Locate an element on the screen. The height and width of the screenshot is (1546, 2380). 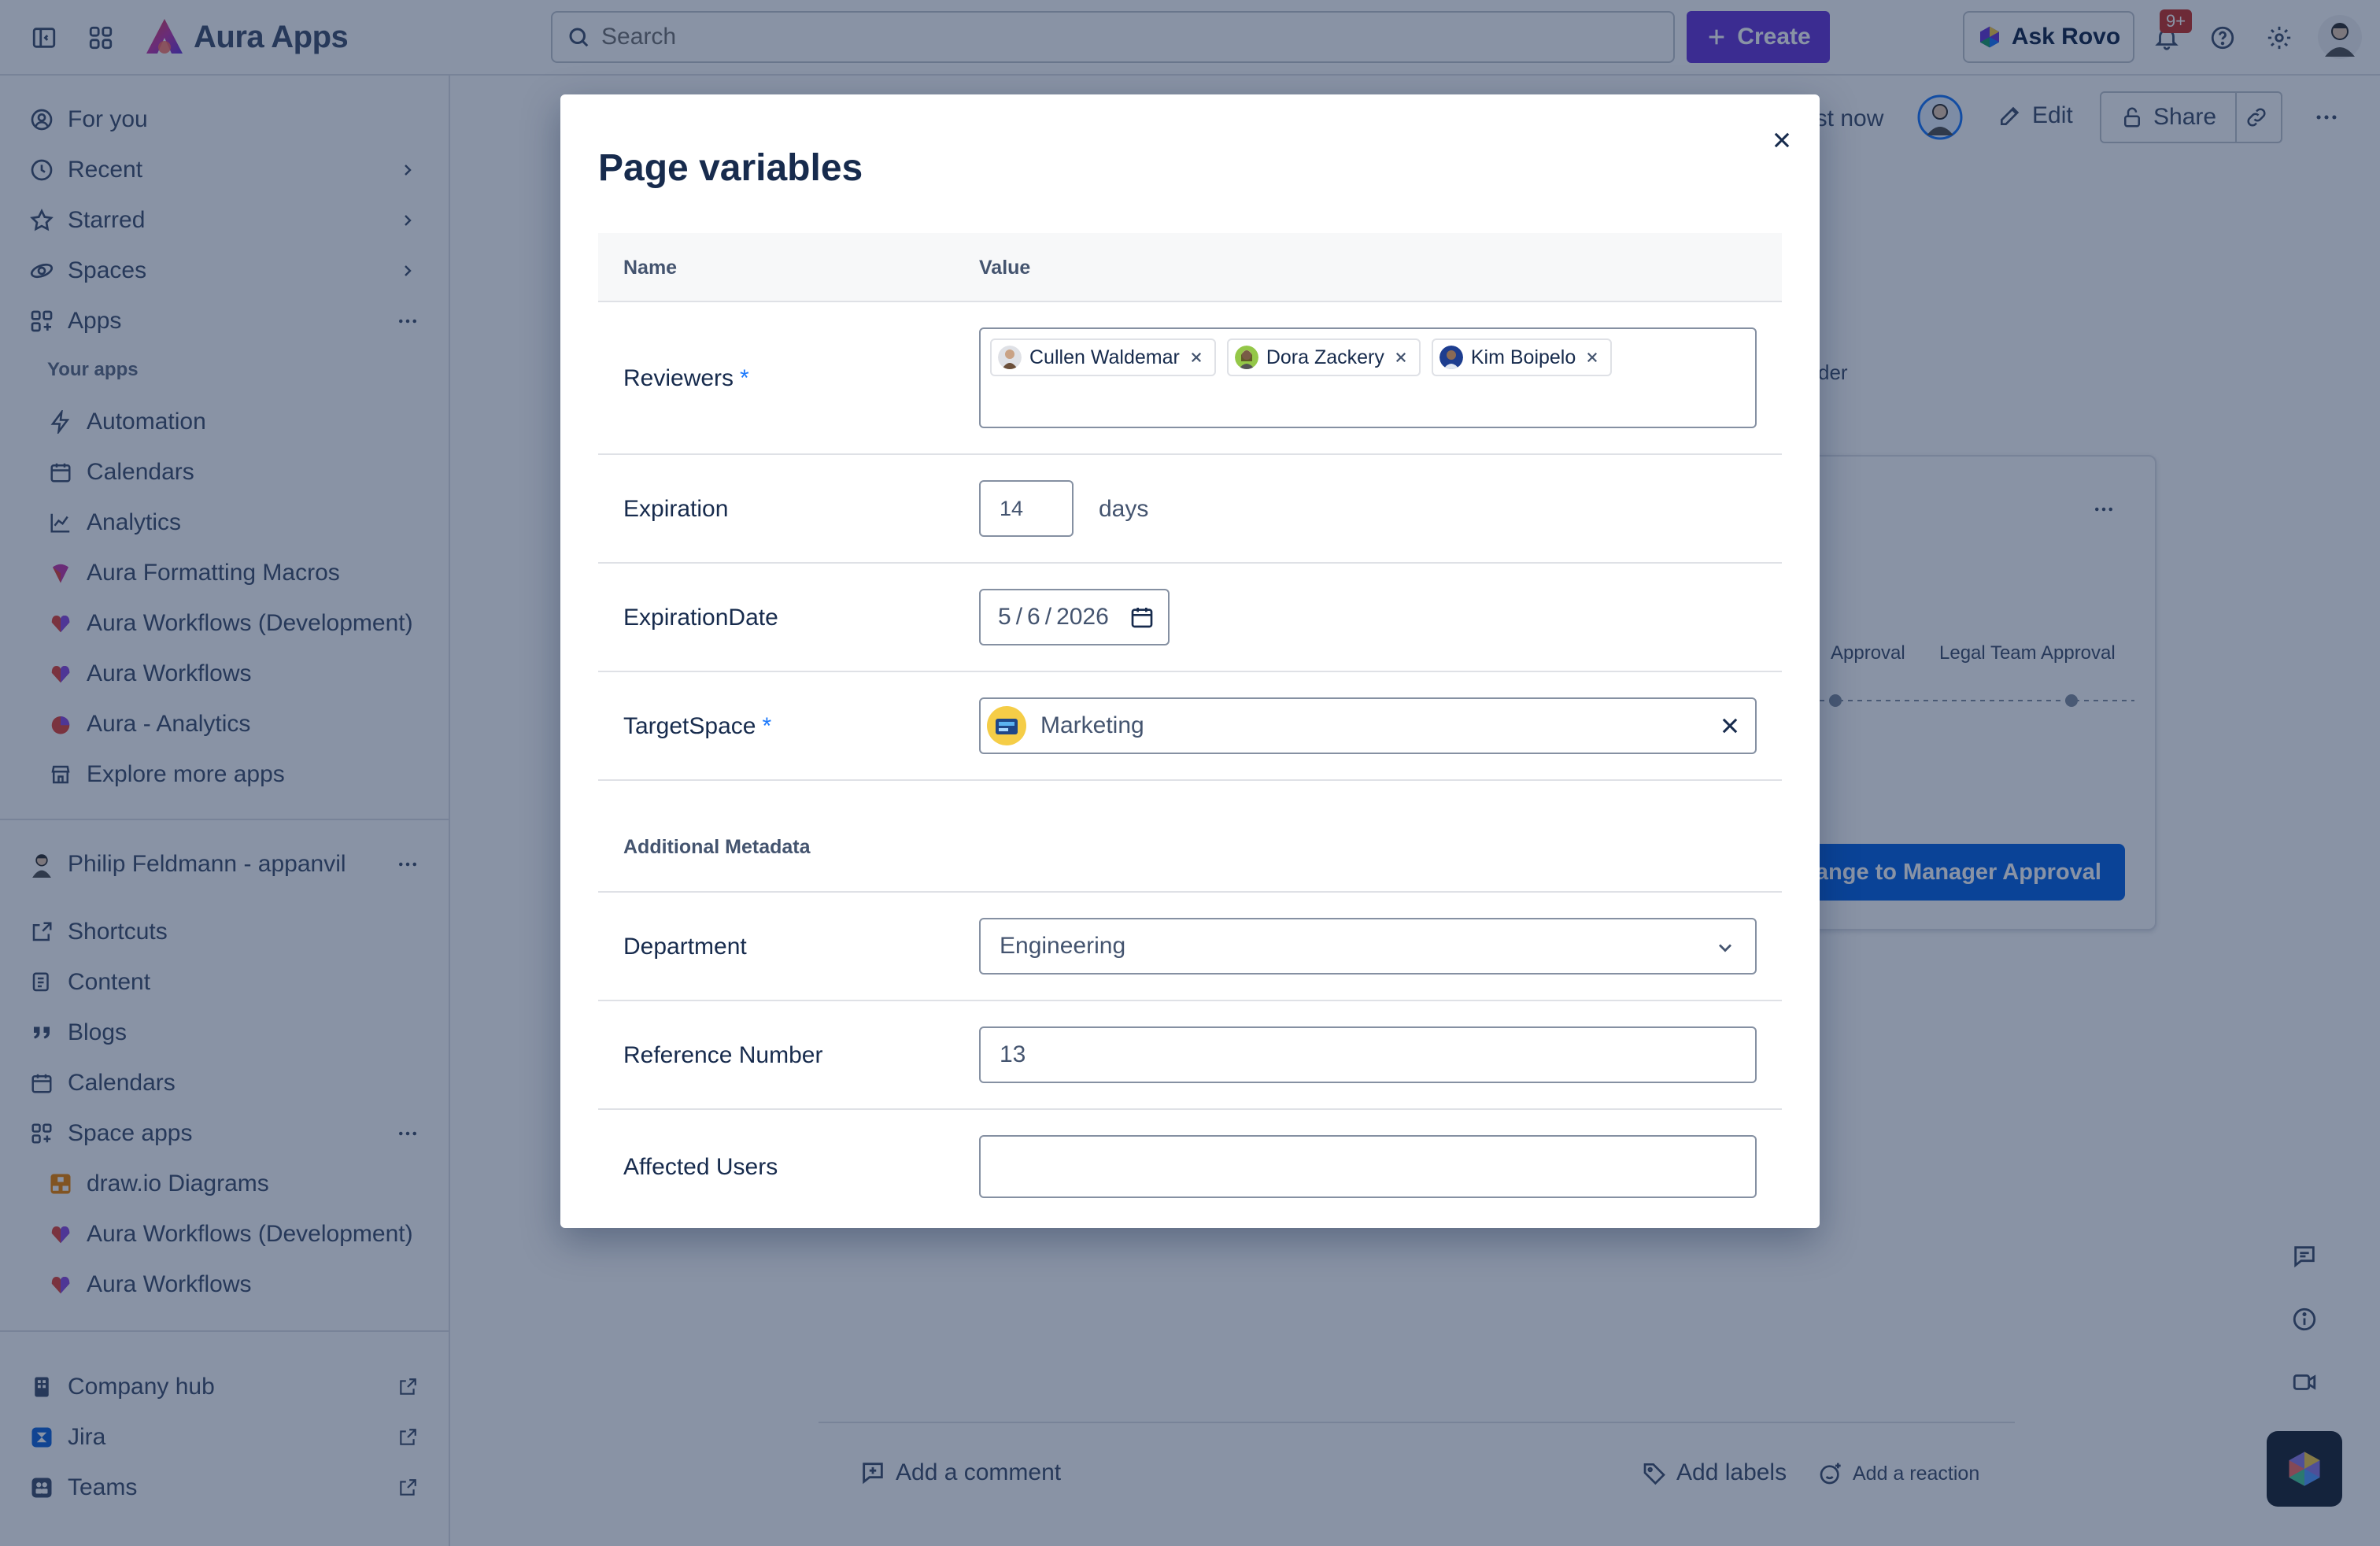
reviewer-name: Dora Zackery is located at coordinates (1325, 357).